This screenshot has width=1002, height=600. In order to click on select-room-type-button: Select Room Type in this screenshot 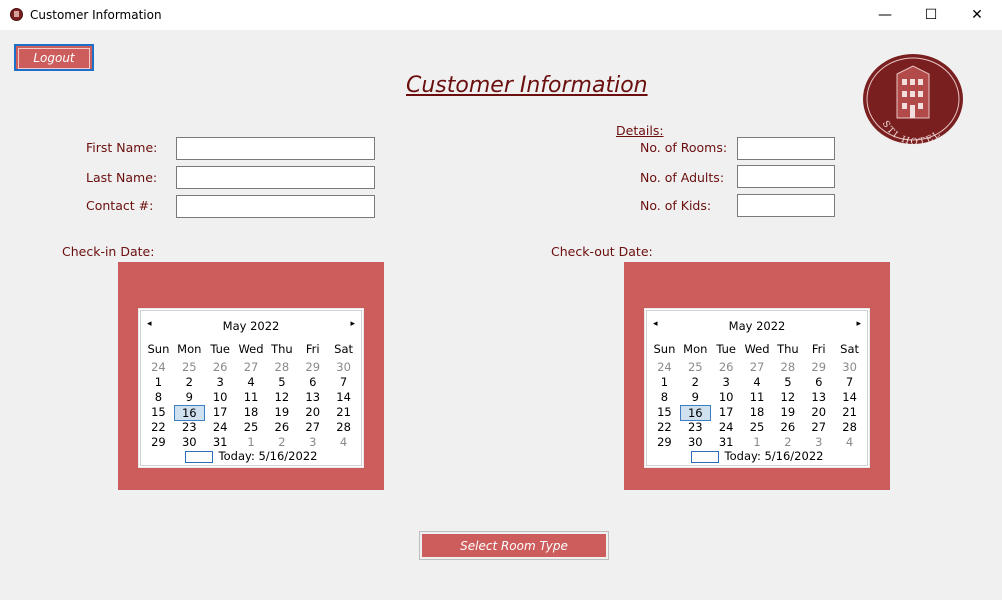, I will do `click(514, 545)`.